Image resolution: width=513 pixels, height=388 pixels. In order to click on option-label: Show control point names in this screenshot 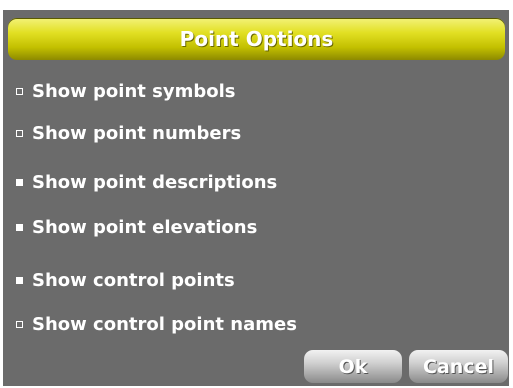, I will do `click(164, 324)`.